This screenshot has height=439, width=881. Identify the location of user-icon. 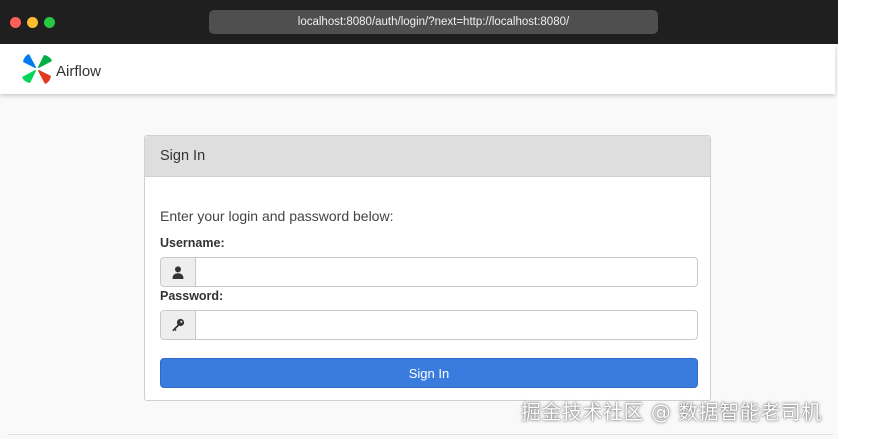
(178, 272).